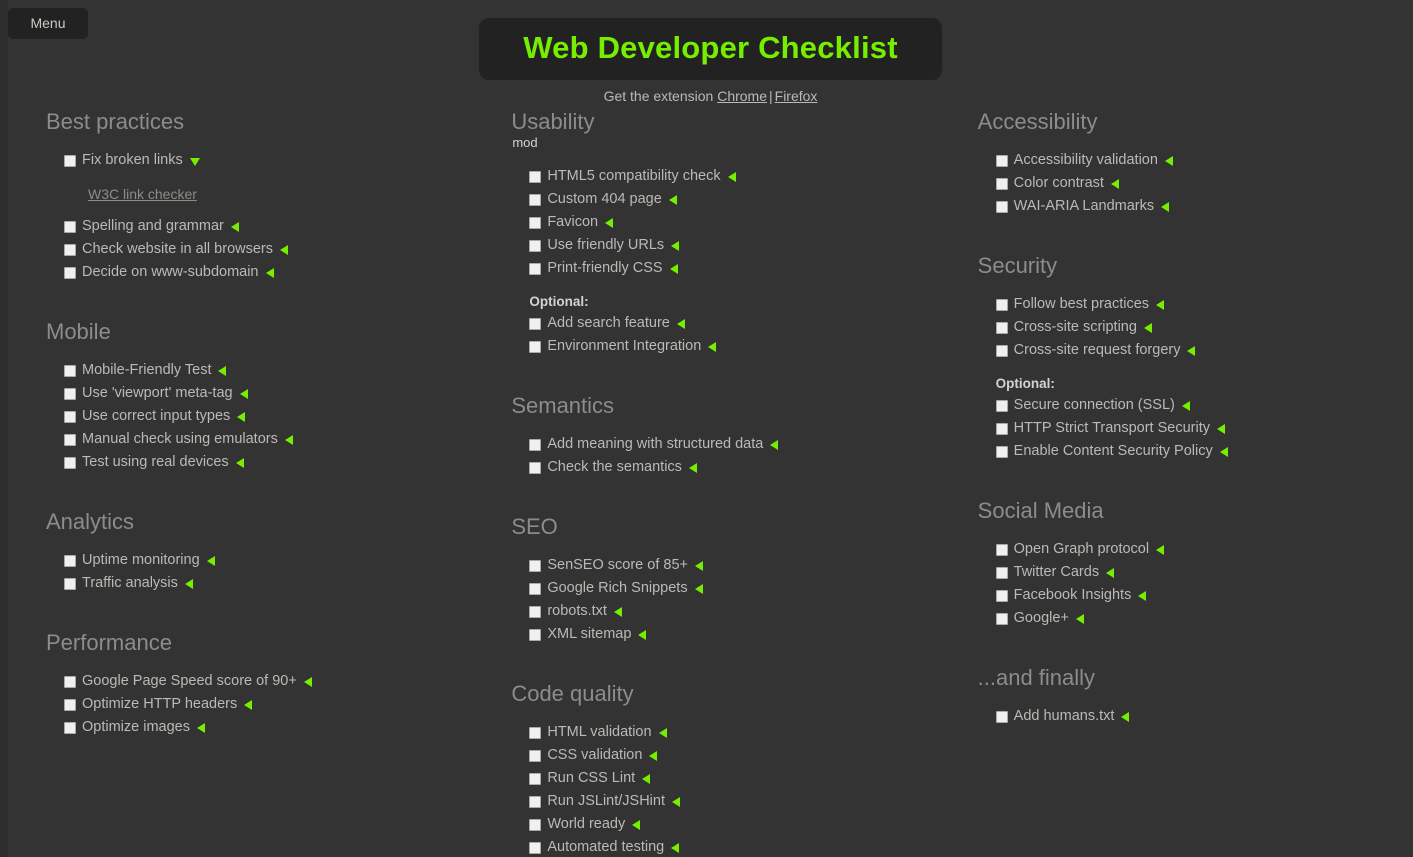 The height and width of the screenshot is (857, 1413). Describe the element at coordinates (1064, 716) in the screenshot. I see `checklist-item-label: Add humans.txt` at that location.